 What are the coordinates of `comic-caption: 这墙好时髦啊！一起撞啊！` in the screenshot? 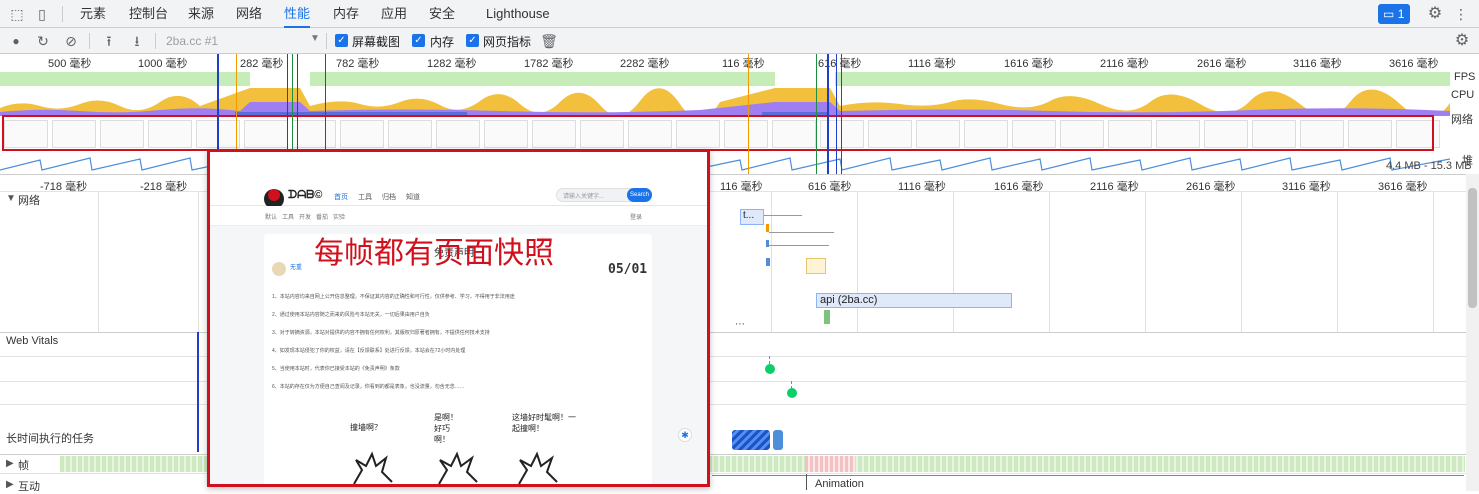 It's located at (544, 423).